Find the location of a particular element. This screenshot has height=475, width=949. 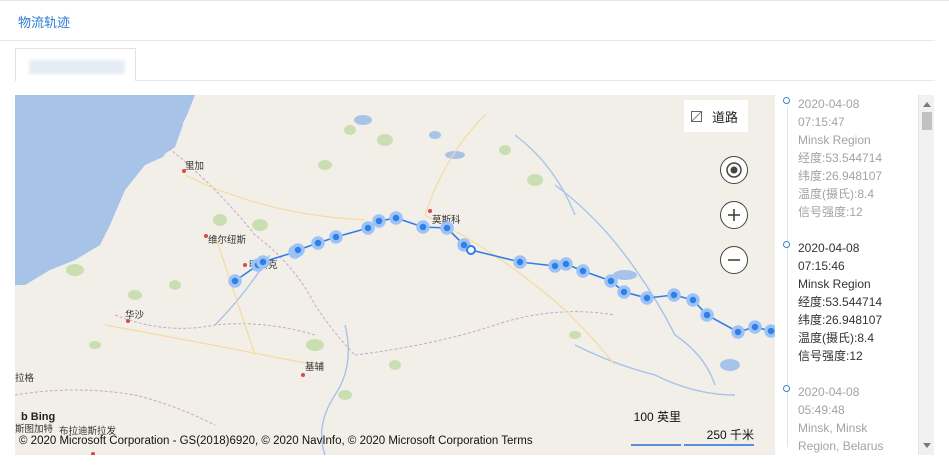

scale-bar-km is located at coordinates (719, 445).